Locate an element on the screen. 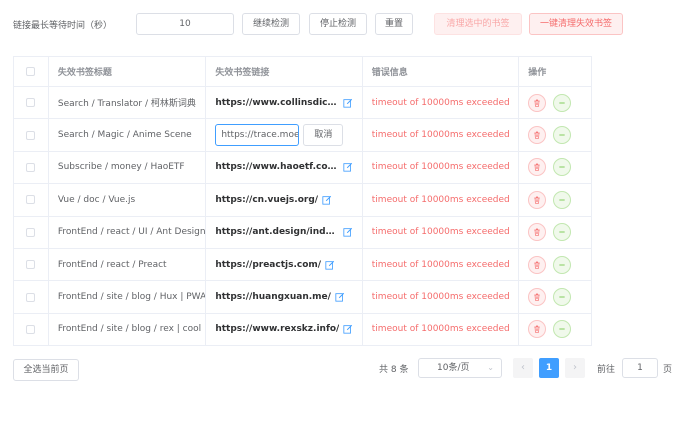  link-cell: https://preactjs.com/ is located at coordinates (284, 264).